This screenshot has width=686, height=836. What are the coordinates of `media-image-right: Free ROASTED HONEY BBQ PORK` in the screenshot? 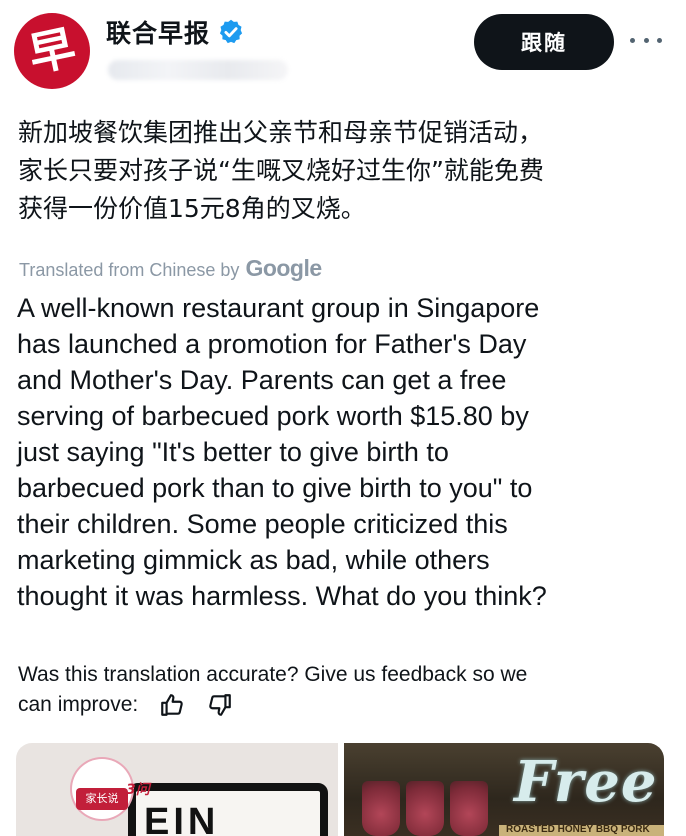 It's located at (504, 789).